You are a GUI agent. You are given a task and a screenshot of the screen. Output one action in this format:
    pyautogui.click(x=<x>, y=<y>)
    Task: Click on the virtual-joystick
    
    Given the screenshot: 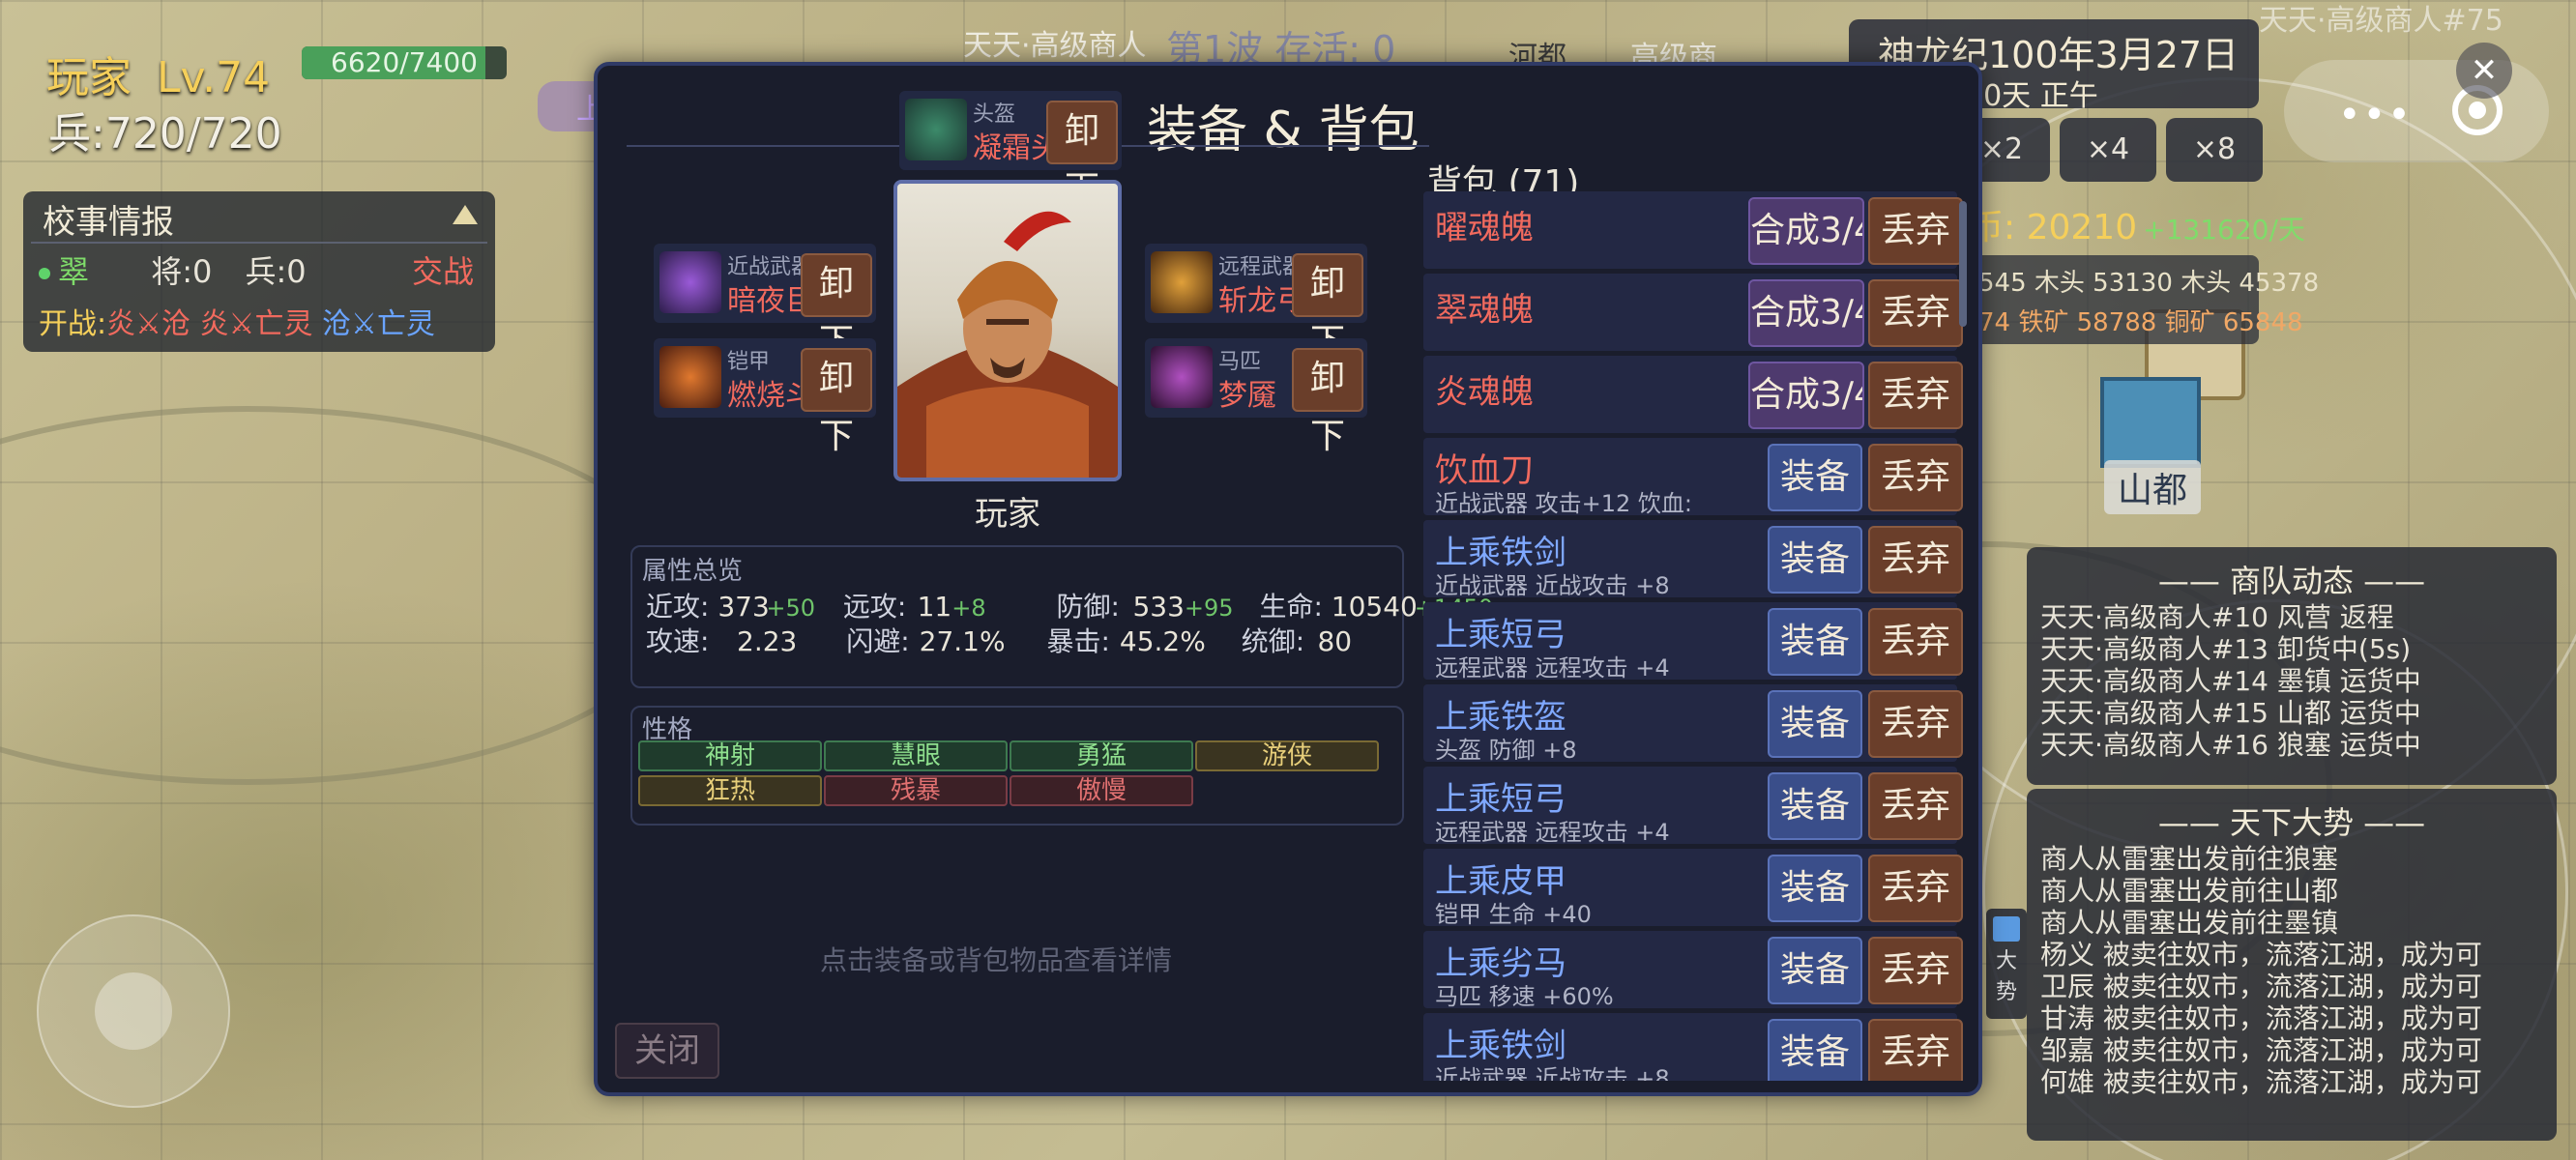 What is the action you would take?
    pyautogui.click(x=133, y=1011)
    